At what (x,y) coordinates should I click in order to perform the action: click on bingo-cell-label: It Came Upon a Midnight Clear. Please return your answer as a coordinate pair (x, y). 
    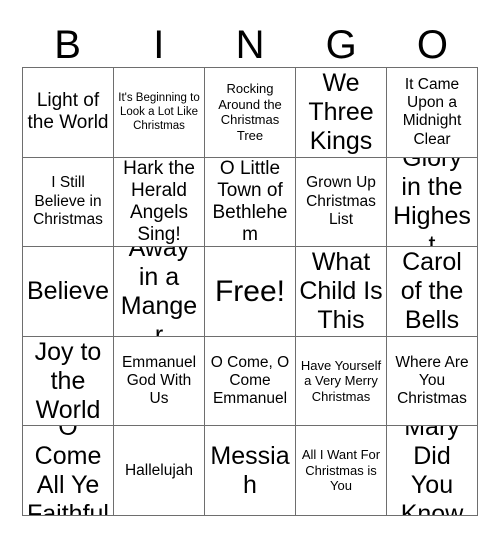
    Looking at the image, I should click on (432, 111).